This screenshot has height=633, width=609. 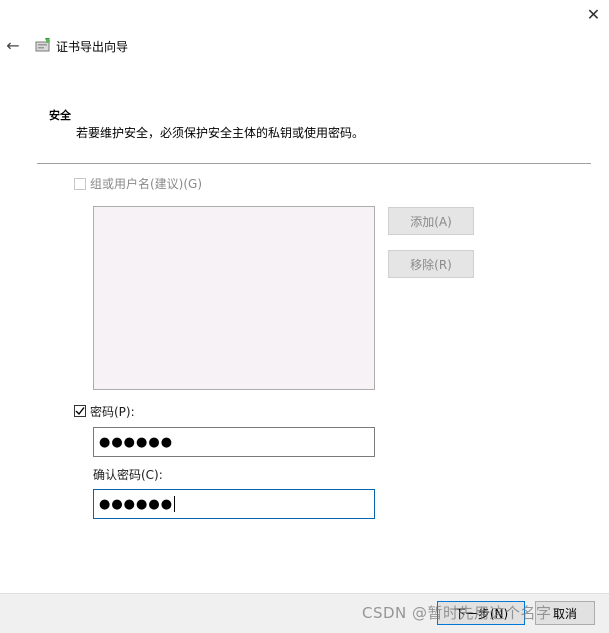 I want to click on confirm-password-input: ●●●●●●, so click(x=234, y=504).